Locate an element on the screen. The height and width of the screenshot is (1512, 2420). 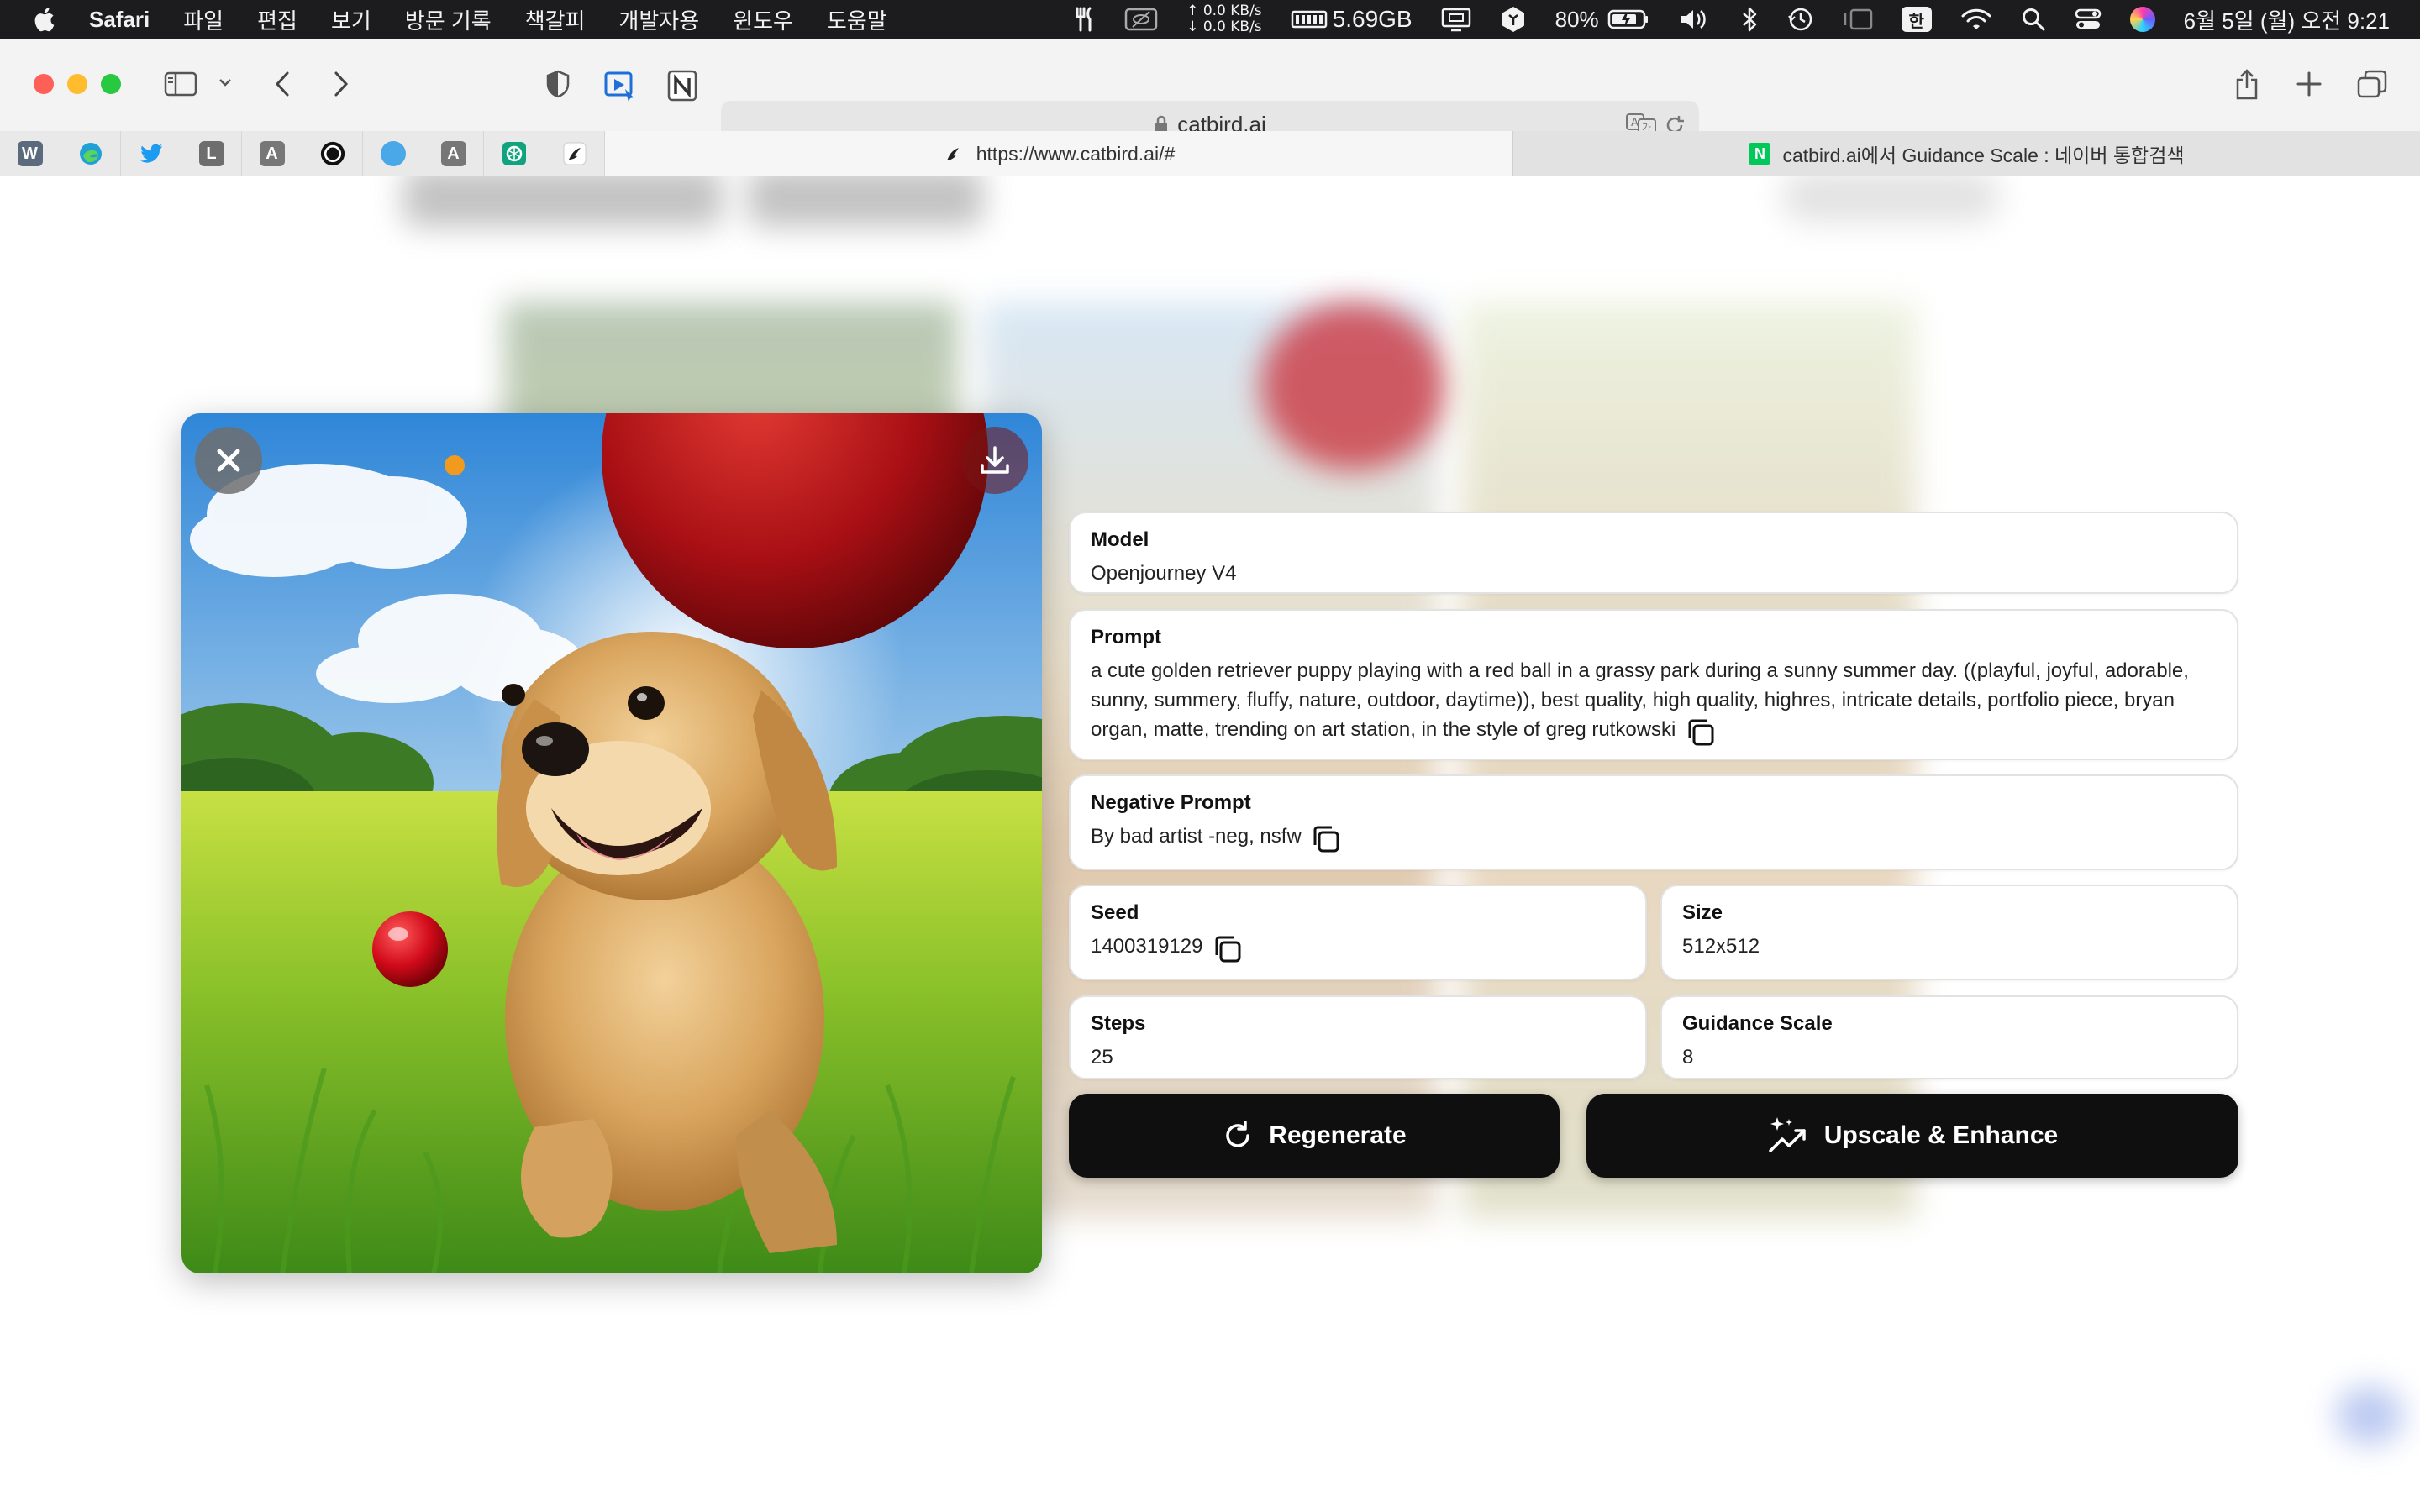
pinned-tab-twitter is located at coordinates (151, 153).